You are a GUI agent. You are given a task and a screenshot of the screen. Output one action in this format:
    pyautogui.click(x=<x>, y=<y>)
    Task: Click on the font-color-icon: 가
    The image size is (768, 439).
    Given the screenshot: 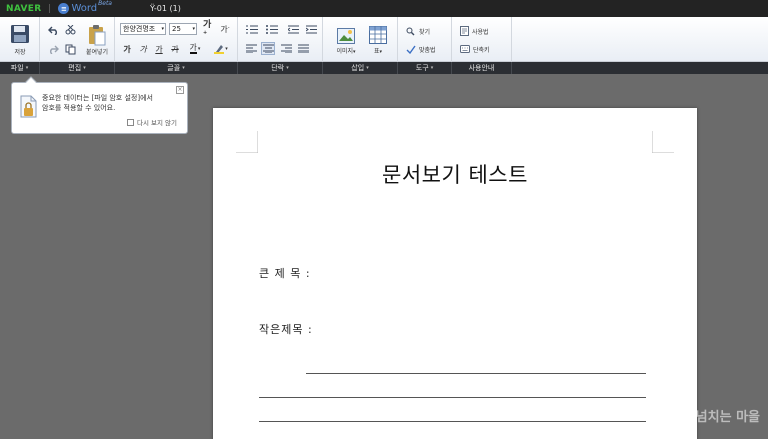 What is the action you would take?
    pyautogui.click(x=193, y=48)
    